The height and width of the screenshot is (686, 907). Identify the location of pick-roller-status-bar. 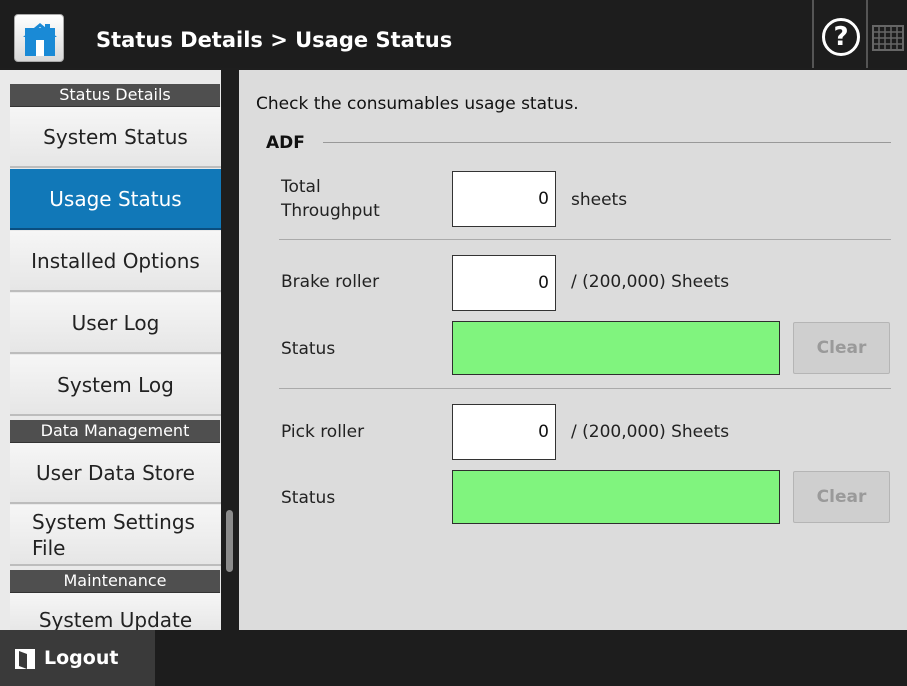
(616, 497).